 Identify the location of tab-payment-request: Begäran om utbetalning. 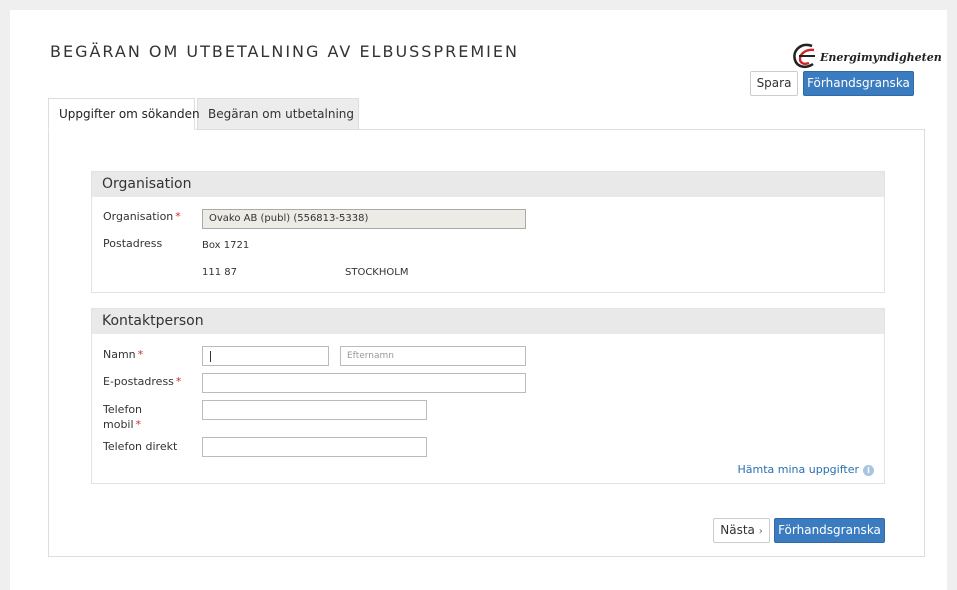
(278, 114).